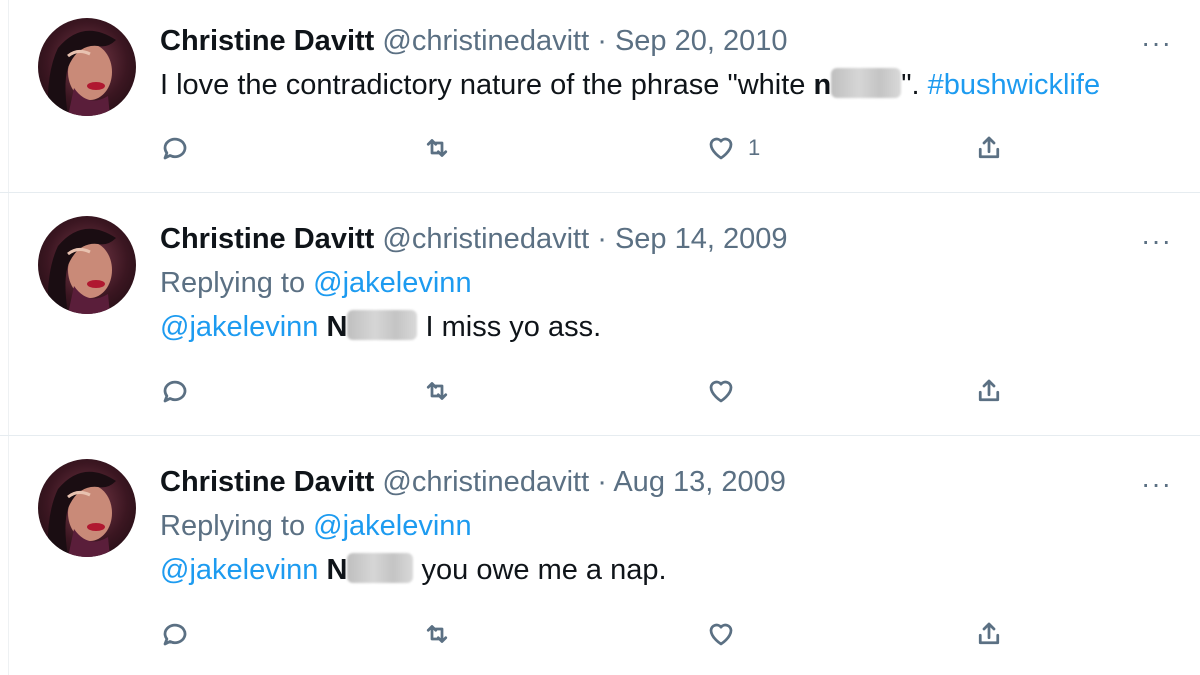 This screenshot has width=1200, height=675. Describe the element at coordinates (665, 327) in the screenshot. I see `tweet-text: @jakelevinn N I miss yo ass.` at that location.